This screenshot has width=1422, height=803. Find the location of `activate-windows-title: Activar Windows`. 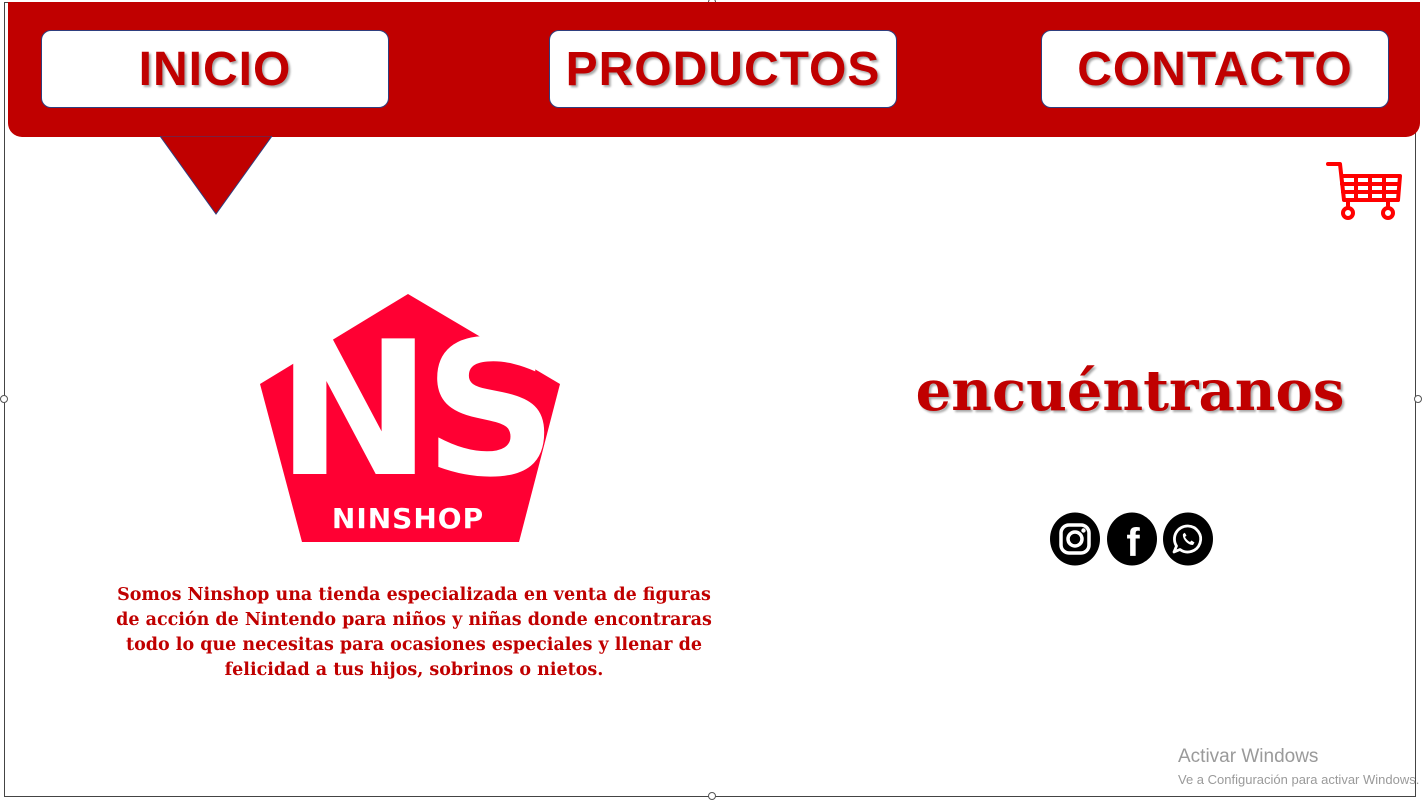

activate-windows-title: Activar Windows is located at coordinates (1248, 756).